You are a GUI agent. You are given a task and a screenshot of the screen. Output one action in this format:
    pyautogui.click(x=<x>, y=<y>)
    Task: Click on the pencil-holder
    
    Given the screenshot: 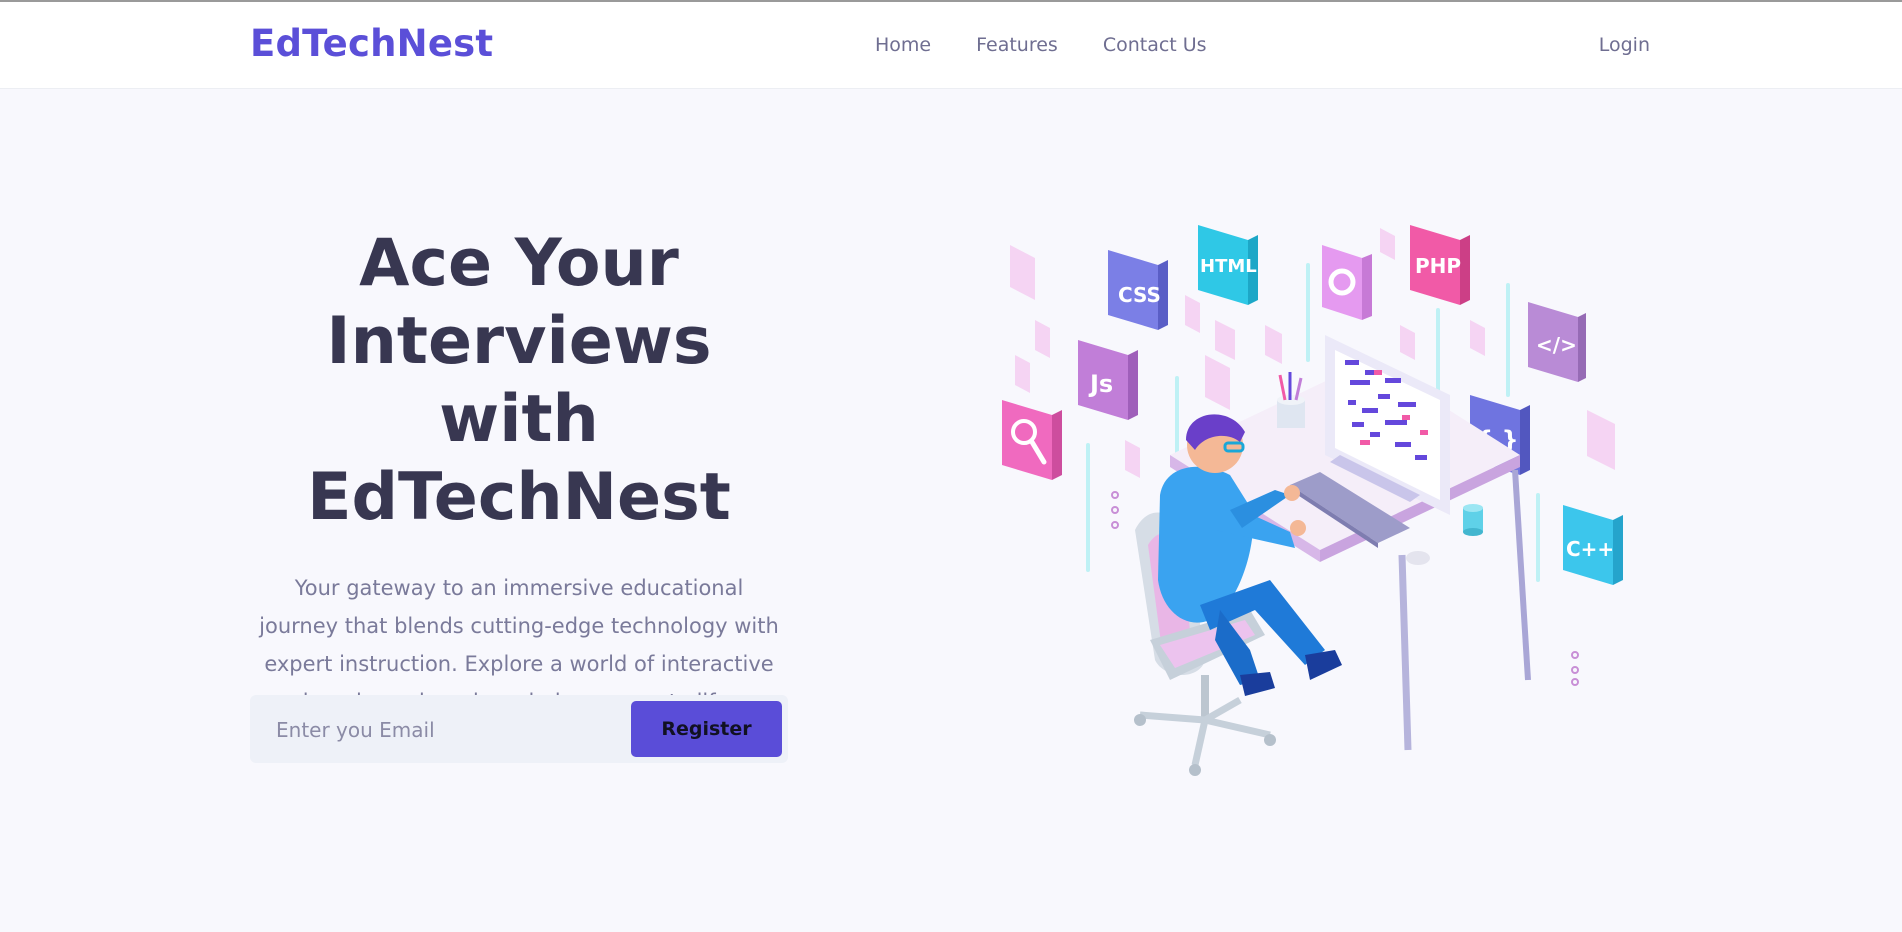 What is the action you would take?
    pyautogui.click(x=1291, y=400)
    